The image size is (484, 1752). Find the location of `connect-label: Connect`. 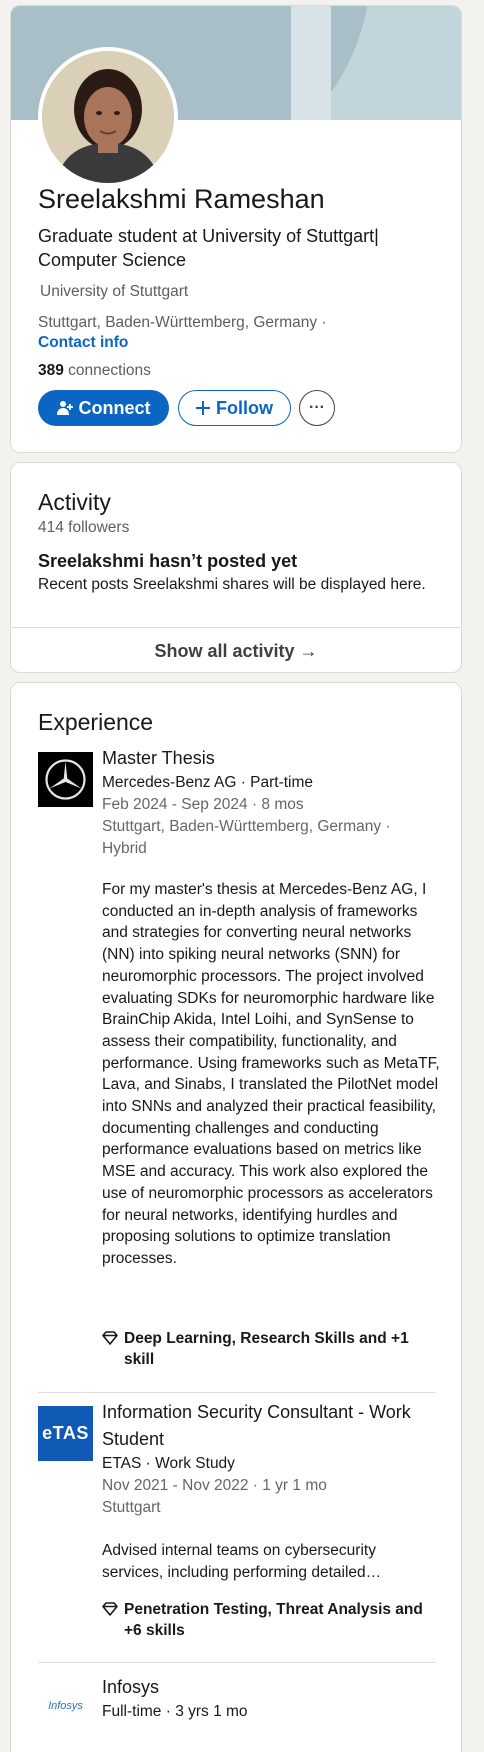

connect-label: Connect is located at coordinates (114, 407).